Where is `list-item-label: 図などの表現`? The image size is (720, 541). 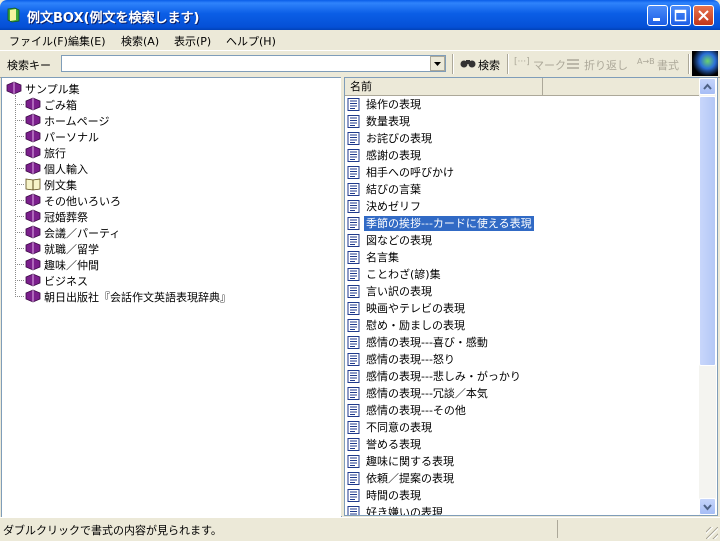 list-item-label: 図などの表現 is located at coordinates (399, 240).